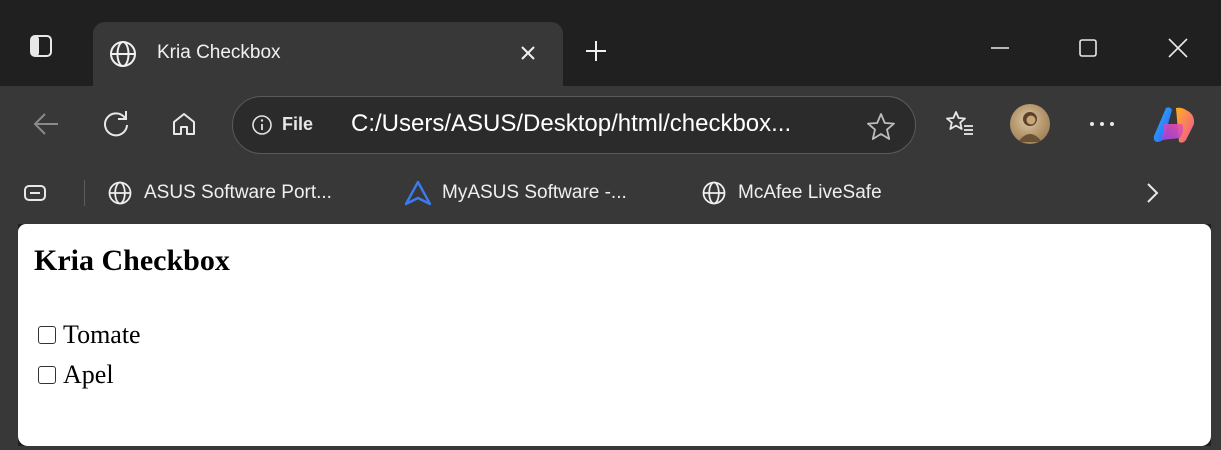 The height and width of the screenshot is (450, 1221). I want to click on copilot-icon, so click(1174, 125).